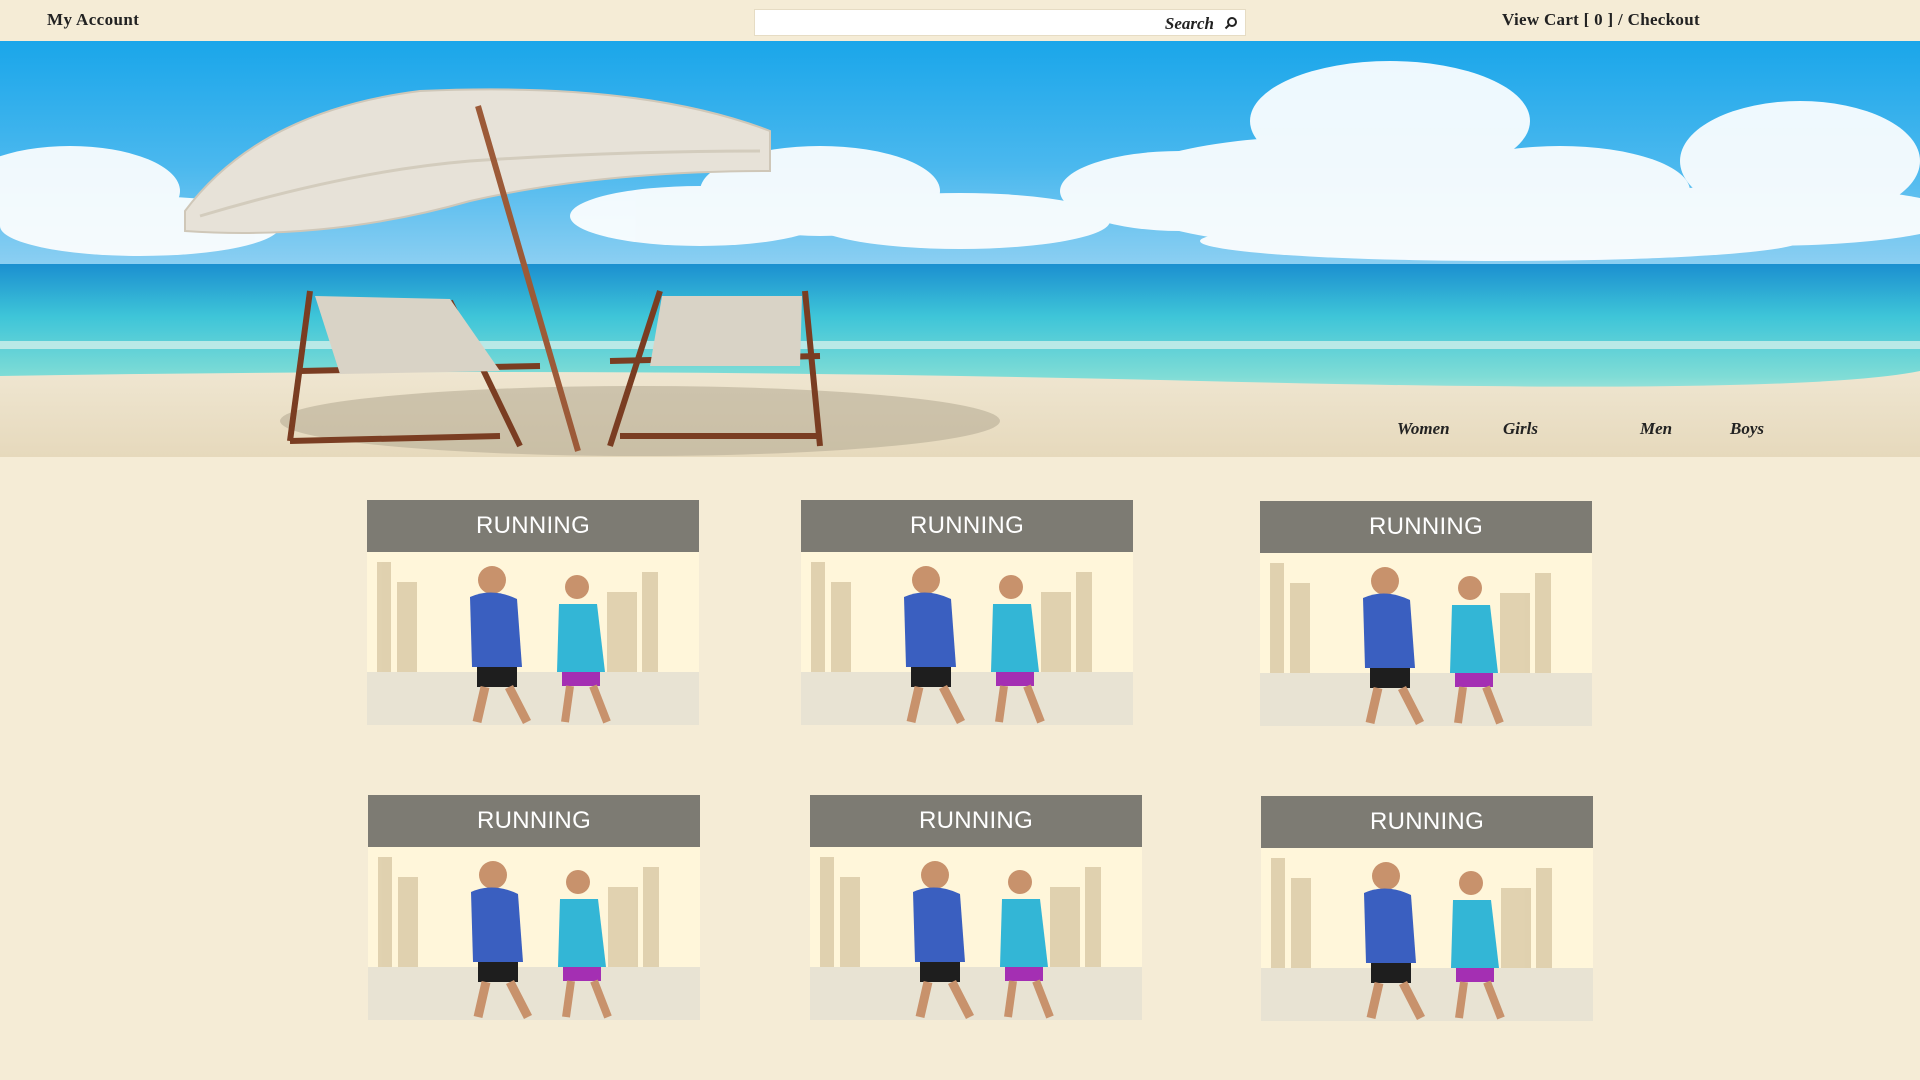 This screenshot has width=1920, height=1080. I want to click on nav-girls: Girls, so click(1520, 429).